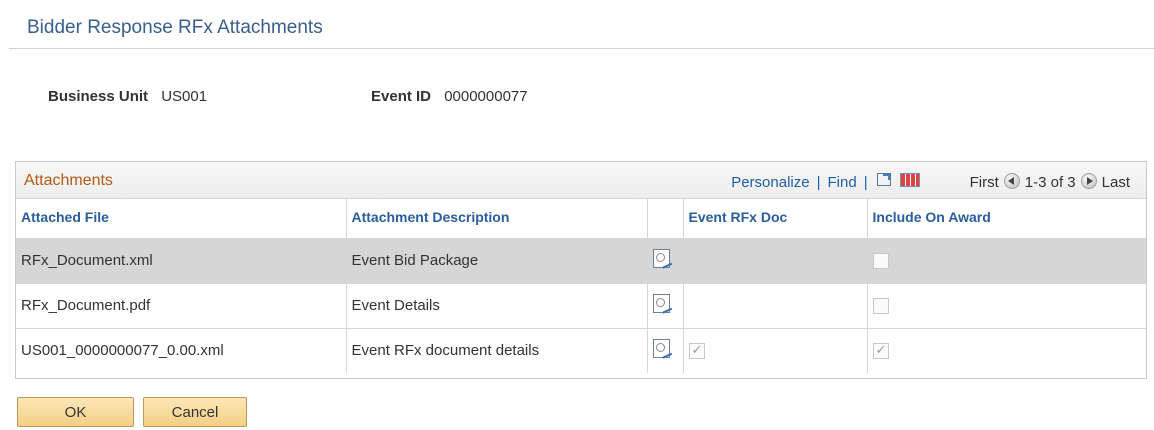  I want to click on page-title: Bidder Response RFx Attachments, so click(175, 27).